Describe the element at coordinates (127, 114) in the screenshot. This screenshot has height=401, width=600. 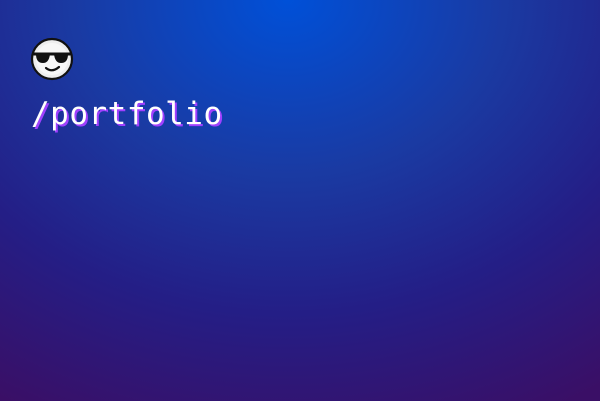
I see `page-title: /portfolio` at that location.